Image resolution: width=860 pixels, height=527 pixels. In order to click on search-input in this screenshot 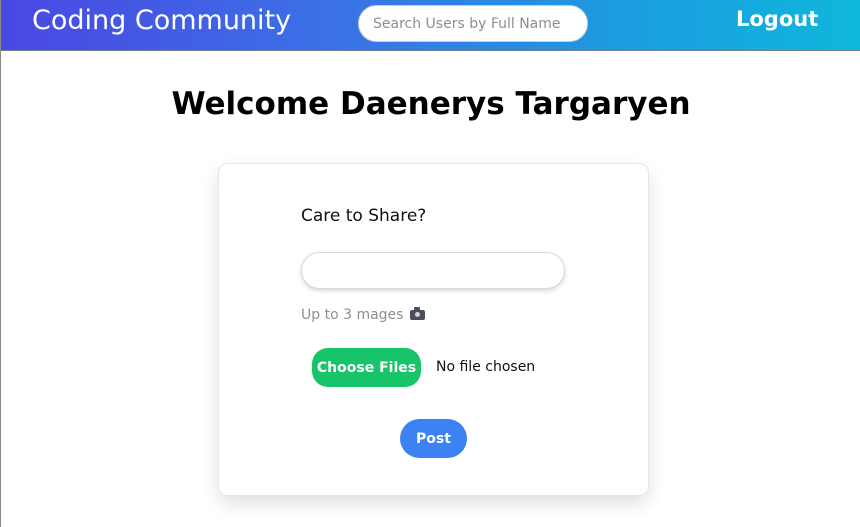, I will do `click(473, 23)`.